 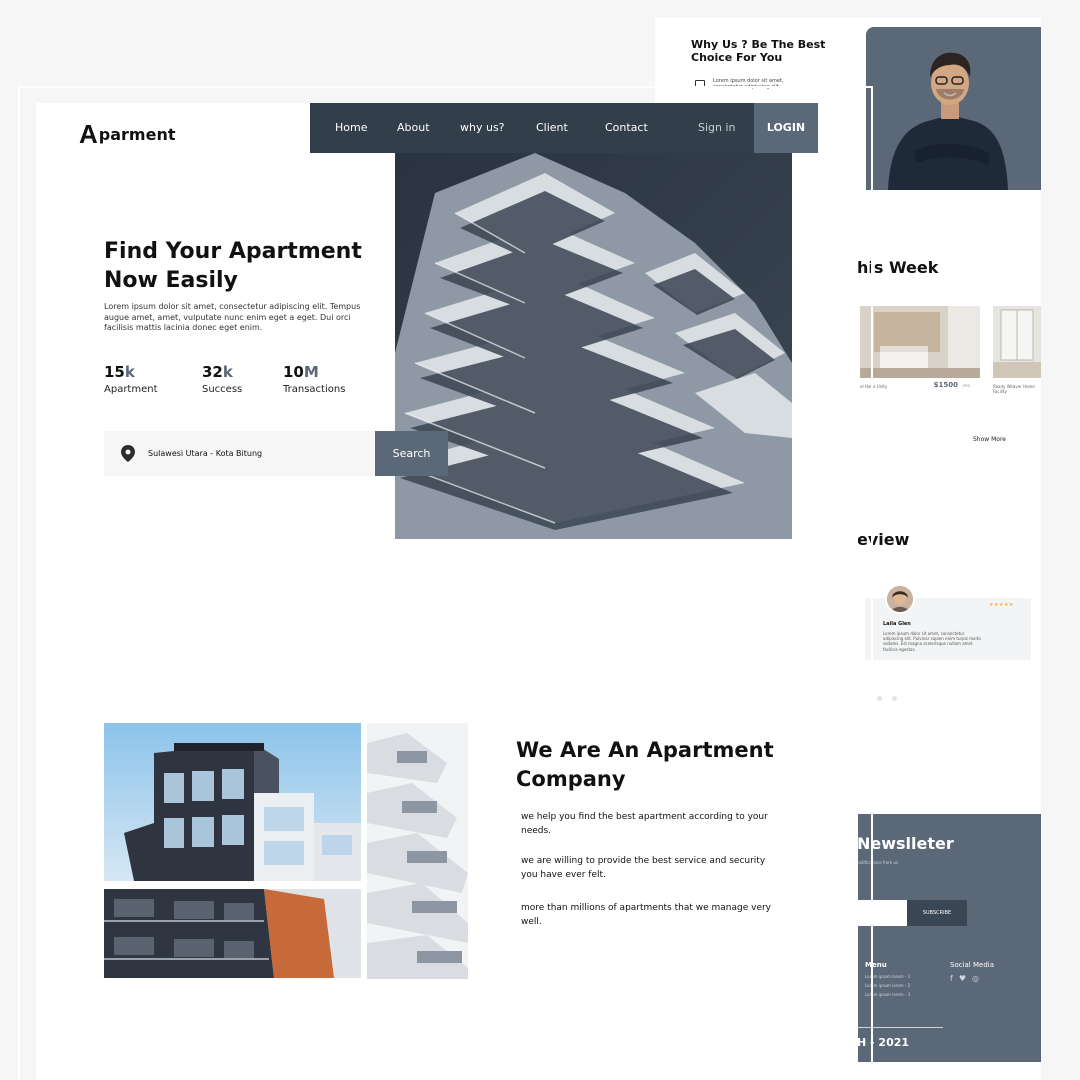 What do you see at coordinates (645, 764) in the screenshot?
I see `about-title: We Are An Apartment Company` at bounding box center [645, 764].